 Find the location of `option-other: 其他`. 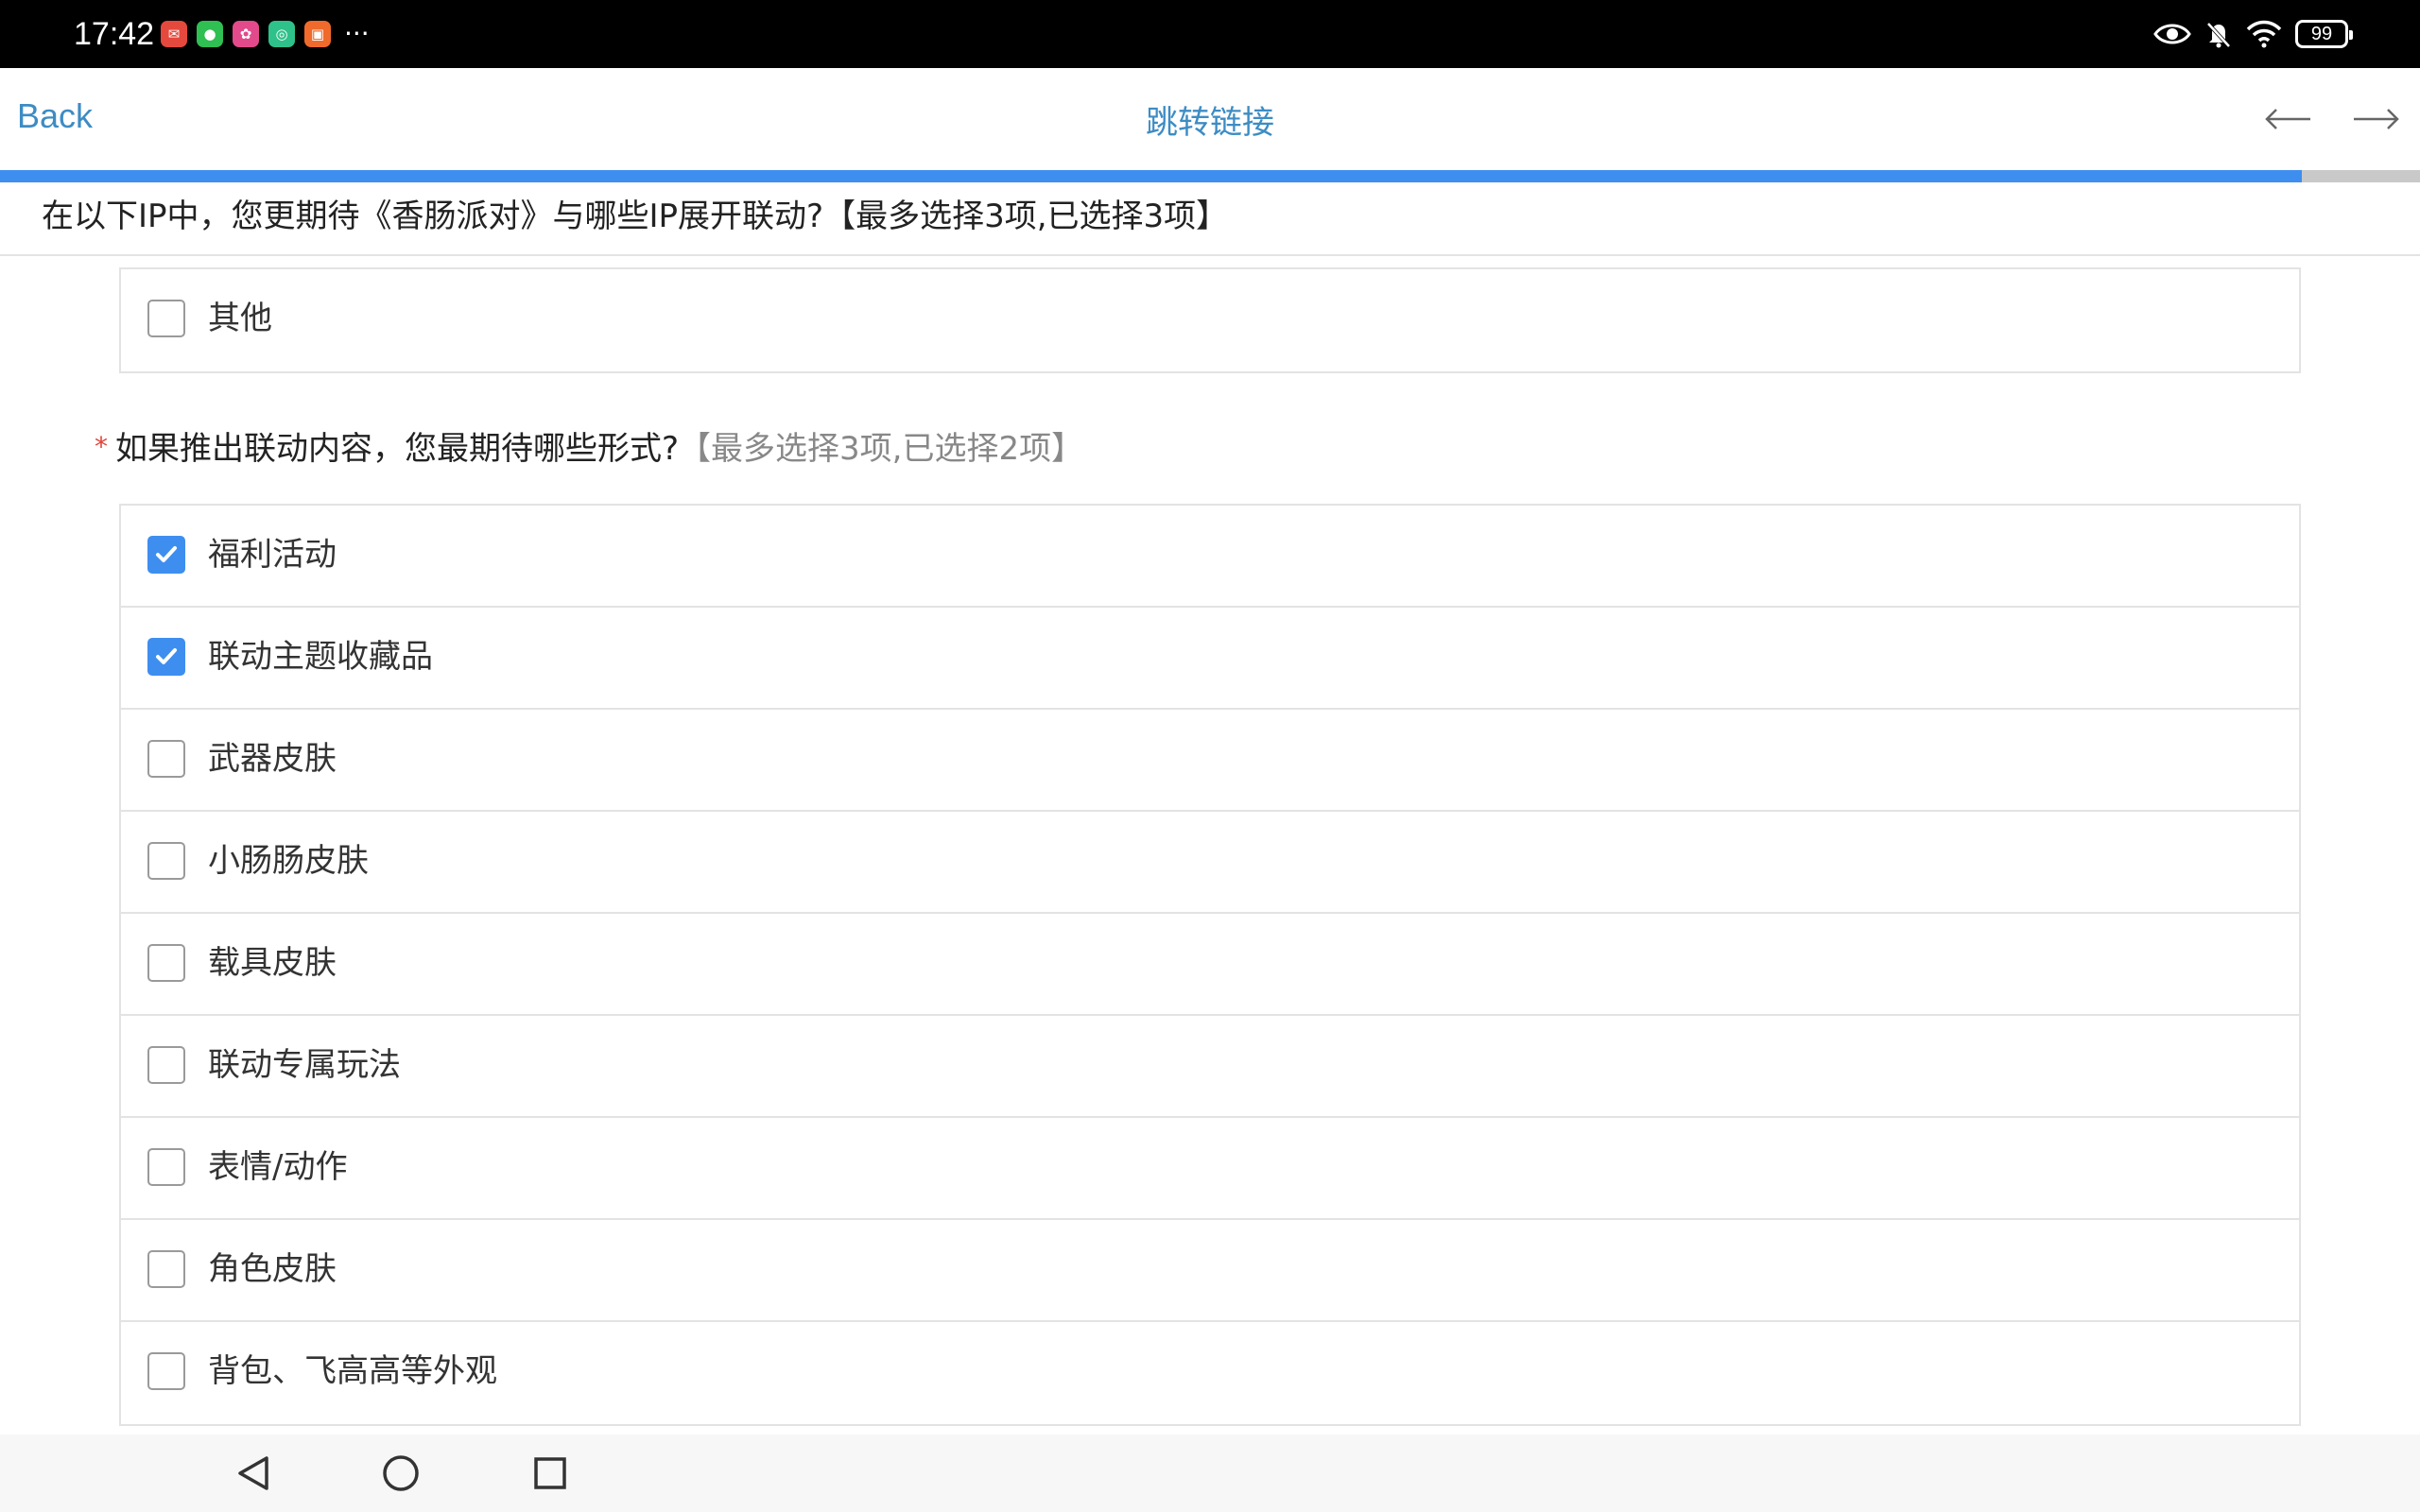

option-other: 其他 is located at coordinates (1210, 320).